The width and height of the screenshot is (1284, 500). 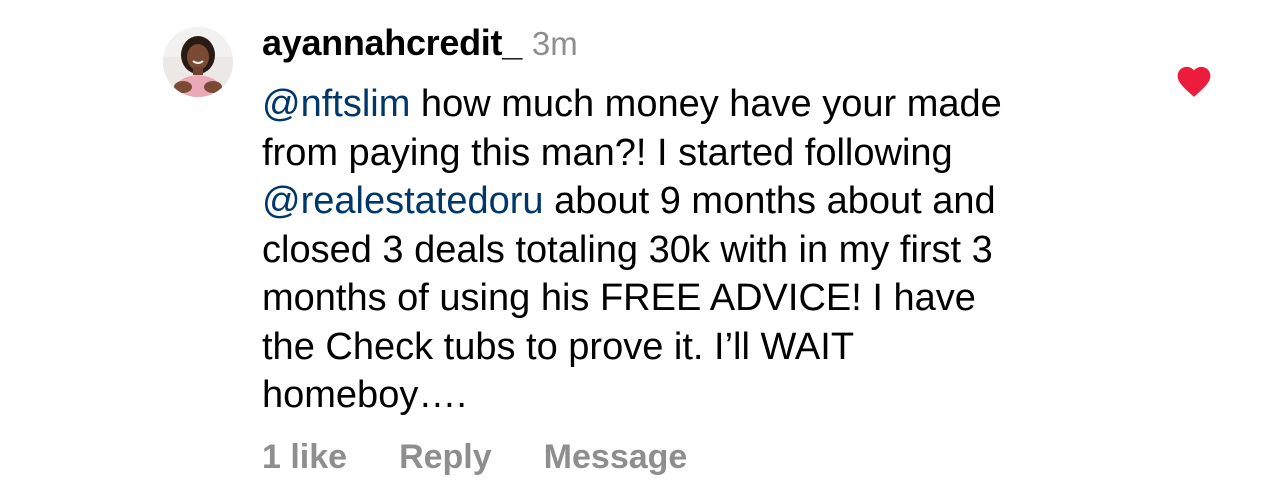 I want to click on comment-text-segment: how much money have your made, so click(x=706, y=104).